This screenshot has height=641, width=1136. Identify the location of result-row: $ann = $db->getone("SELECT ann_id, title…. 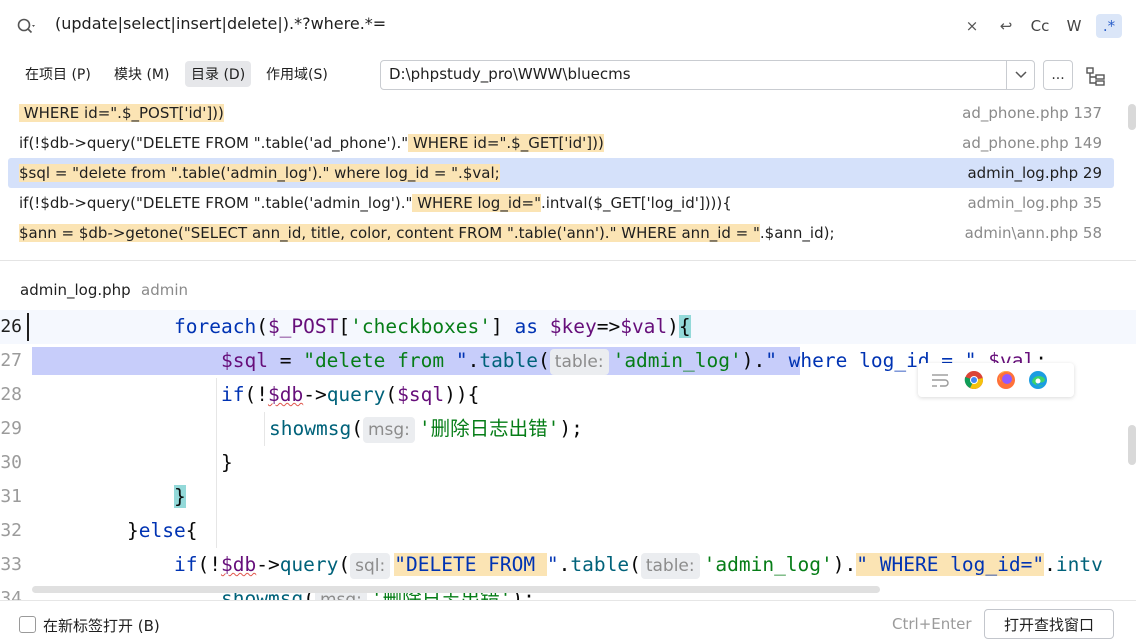
(561, 233).